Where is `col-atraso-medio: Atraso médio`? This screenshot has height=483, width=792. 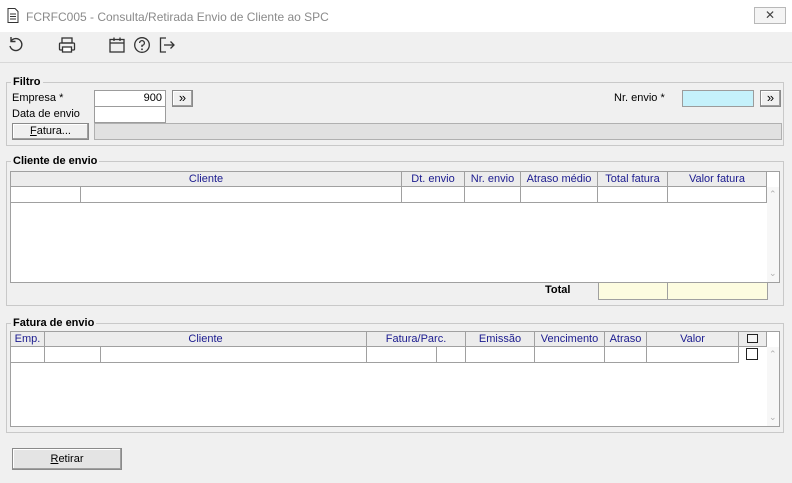 col-atraso-medio: Atraso médio is located at coordinates (559, 179).